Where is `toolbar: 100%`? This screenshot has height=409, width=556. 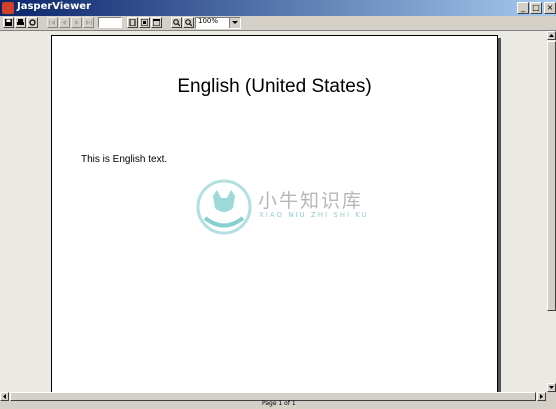
toolbar: 100% is located at coordinates (278, 23).